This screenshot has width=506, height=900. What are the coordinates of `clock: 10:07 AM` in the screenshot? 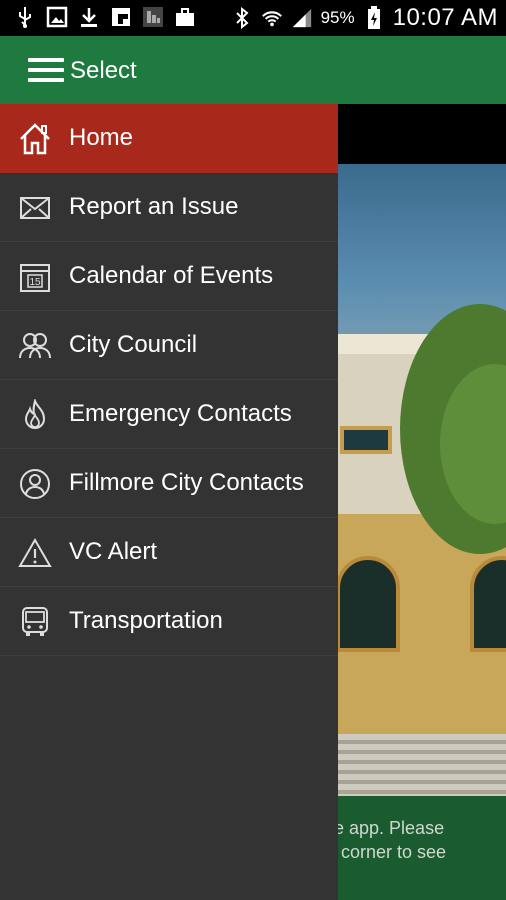 It's located at (445, 17).